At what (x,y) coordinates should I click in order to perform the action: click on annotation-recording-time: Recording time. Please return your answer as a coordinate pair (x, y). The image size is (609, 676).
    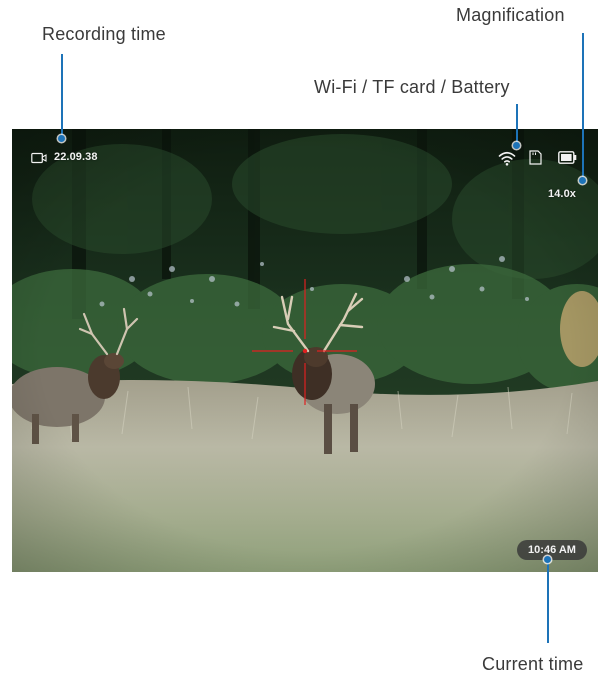
    Looking at the image, I should click on (104, 34).